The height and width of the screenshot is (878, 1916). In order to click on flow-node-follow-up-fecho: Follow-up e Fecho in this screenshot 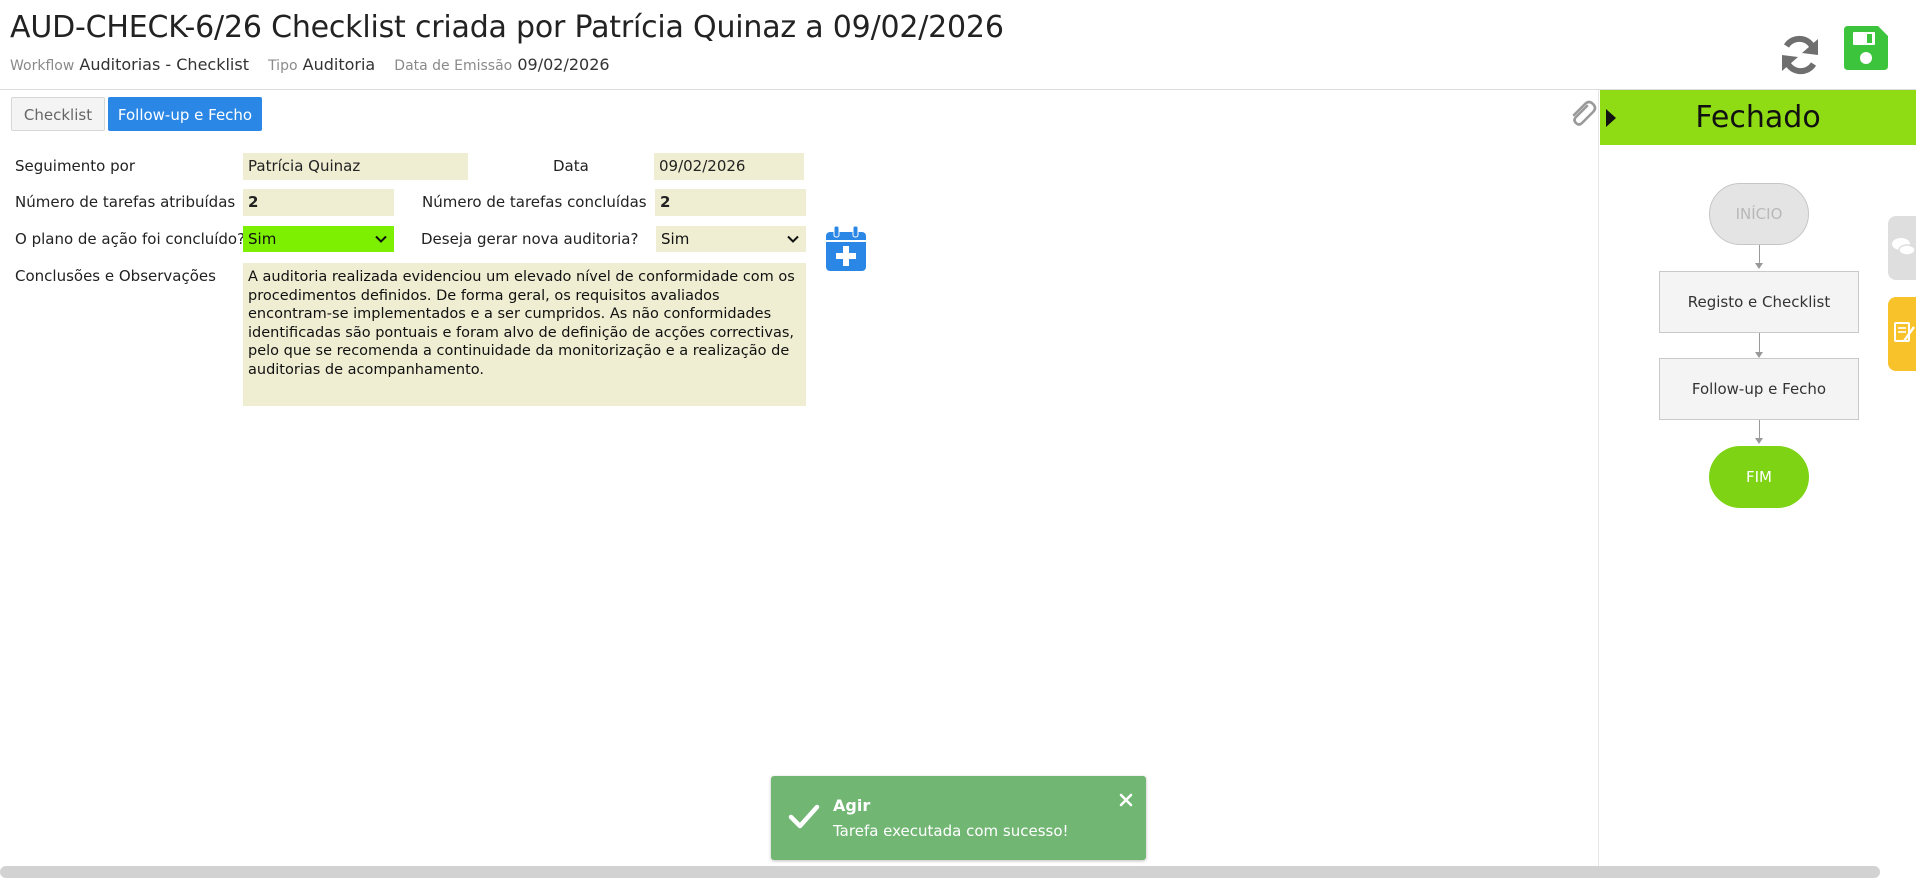, I will do `click(1759, 389)`.